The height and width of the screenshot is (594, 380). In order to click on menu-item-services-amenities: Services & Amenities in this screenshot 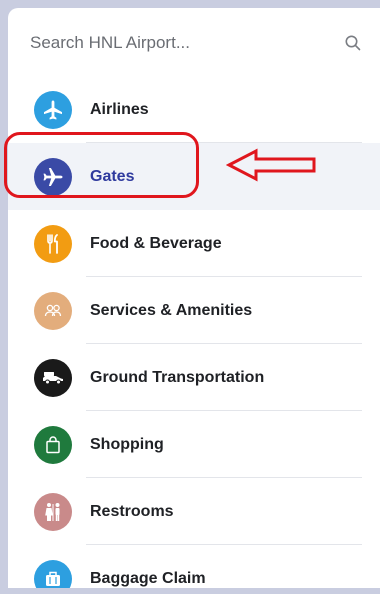, I will do `click(194, 310)`.